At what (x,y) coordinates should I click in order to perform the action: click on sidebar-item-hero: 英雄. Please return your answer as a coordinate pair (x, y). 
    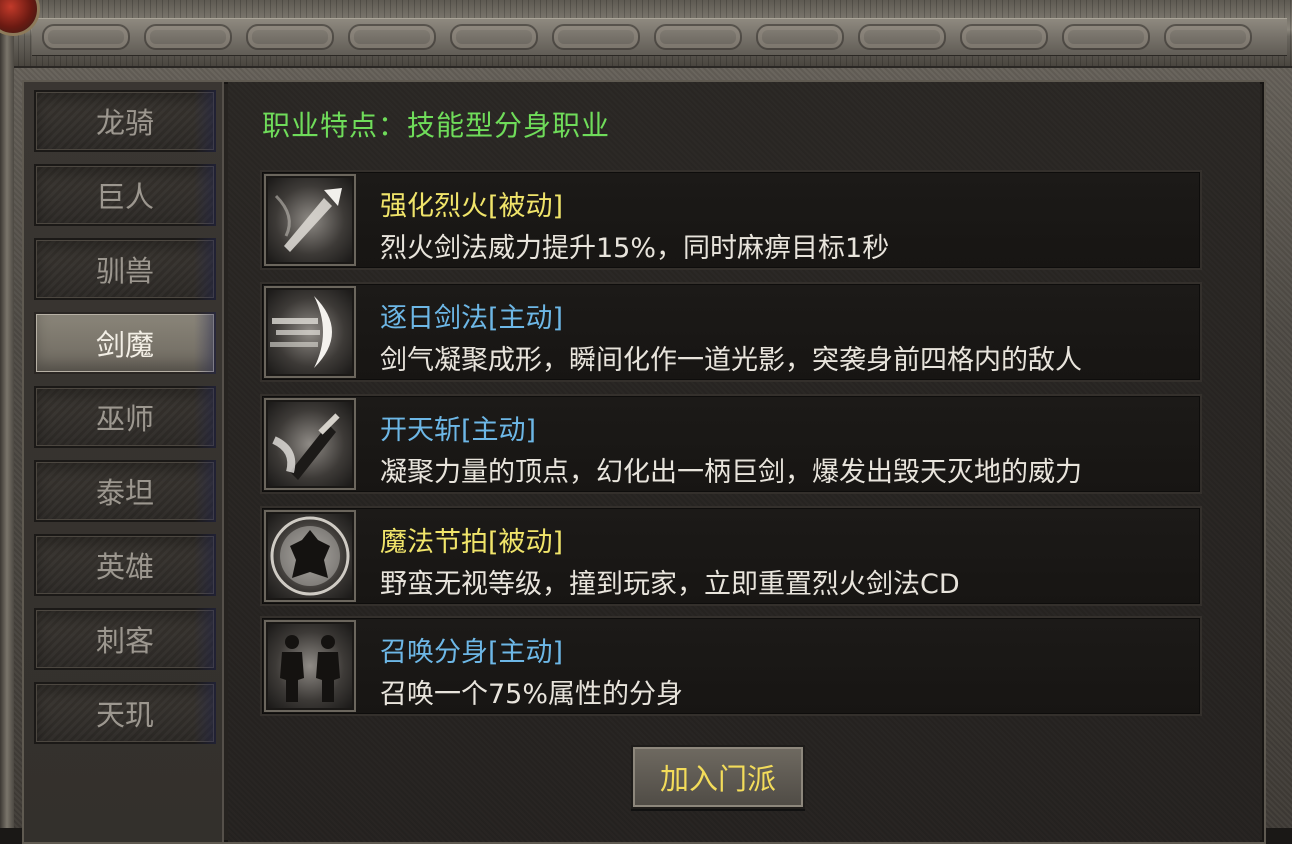
    Looking at the image, I should click on (125, 565).